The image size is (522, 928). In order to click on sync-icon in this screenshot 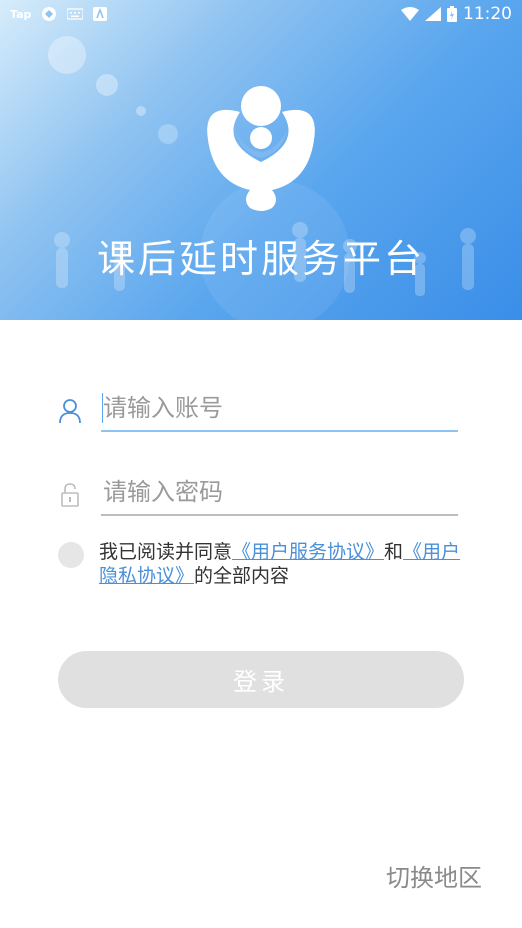, I will do `click(49, 14)`.